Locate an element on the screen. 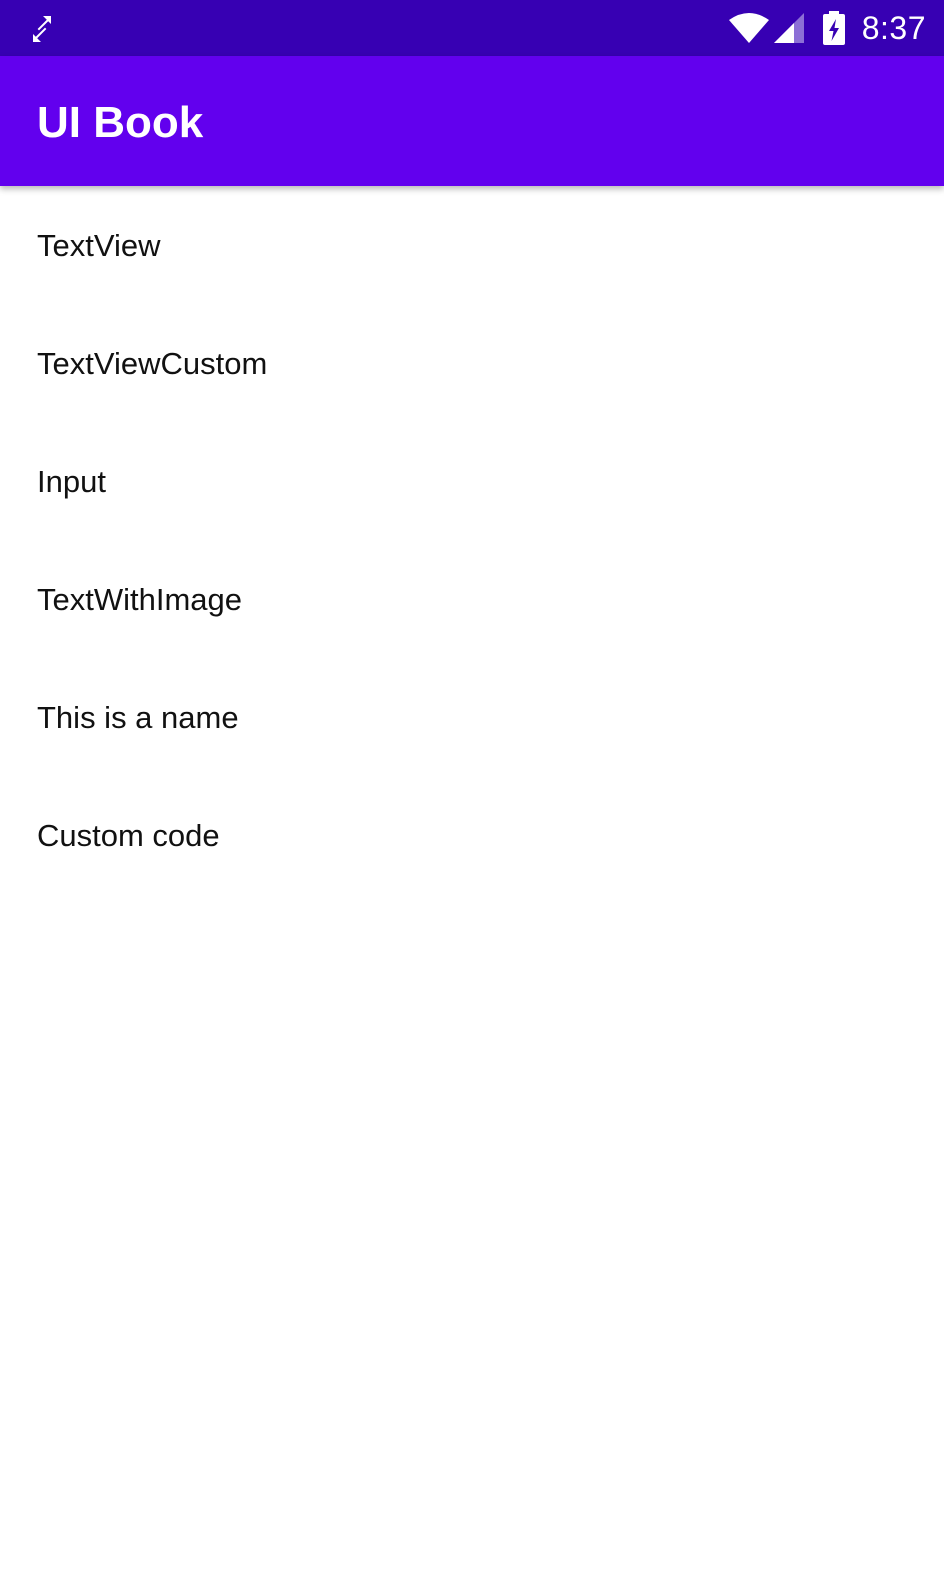 Image resolution: width=944 pixels, height=1570 pixels. list-item-textwithimage: TextWithImage is located at coordinates (472, 599).